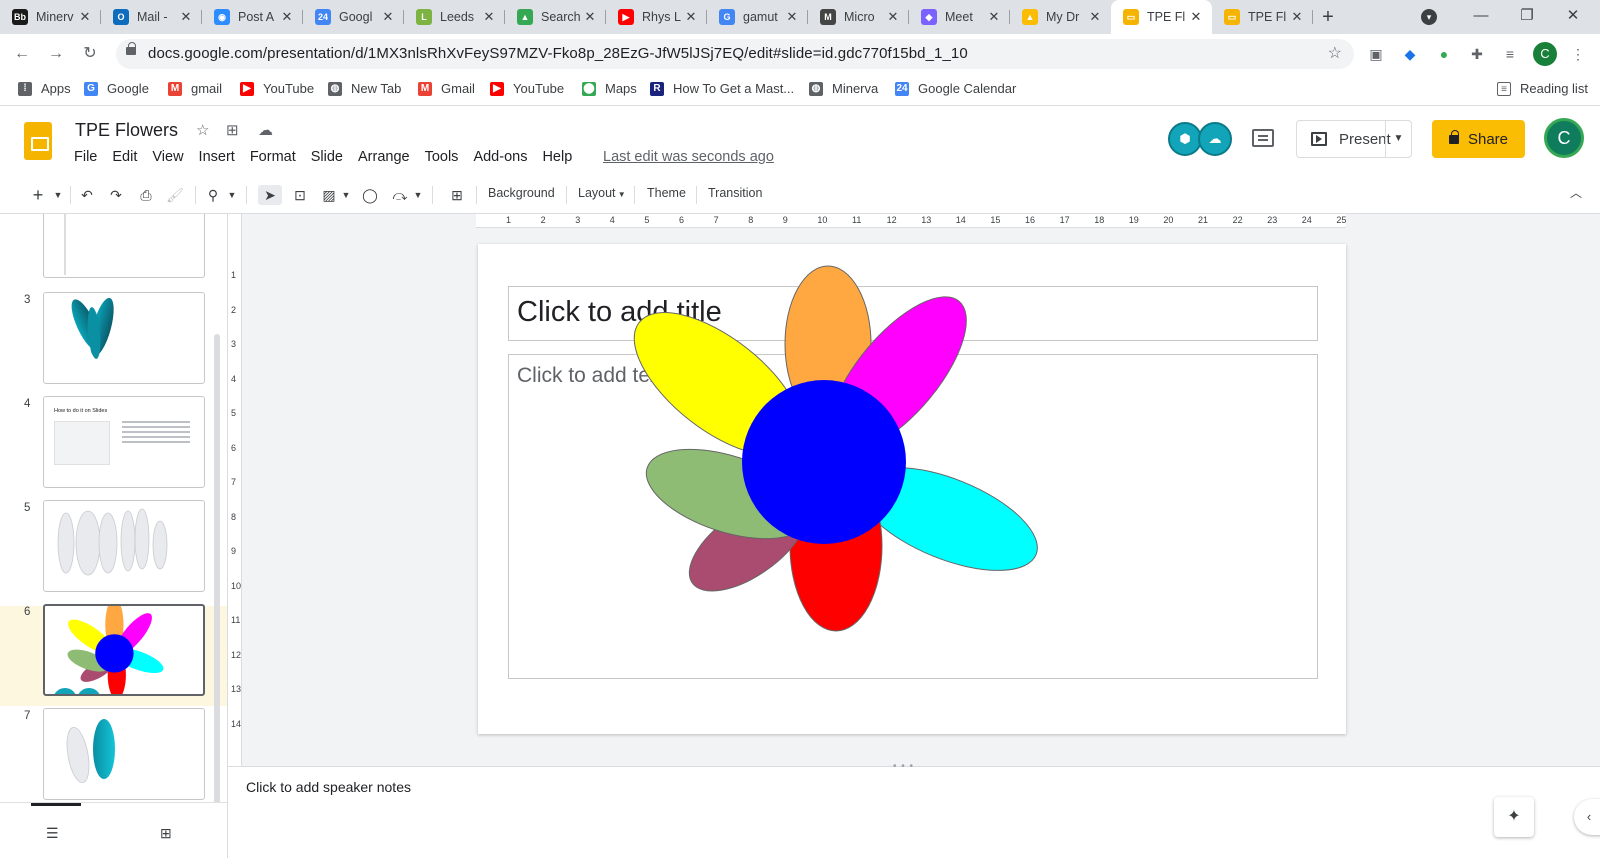 The height and width of the screenshot is (858, 1600). Describe the element at coordinates (442, 157) in the screenshot. I see `menu-tools: Tools` at that location.